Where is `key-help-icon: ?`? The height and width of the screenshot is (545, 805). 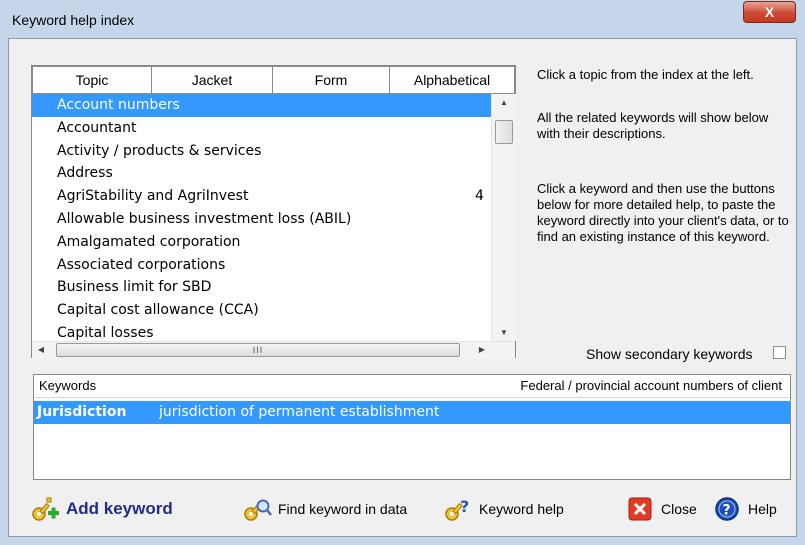 key-help-icon: ? is located at coordinates (458, 509).